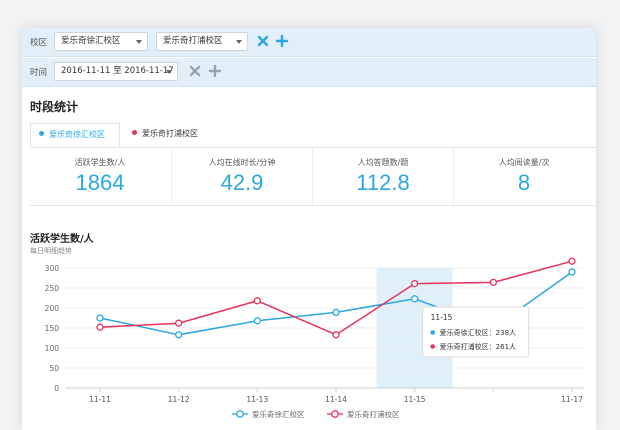 Image resolution: width=620 pixels, height=430 pixels. Describe the element at coordinates (415, 399) in the screenshot. I see `x-tick-label: 11-15` at that location.